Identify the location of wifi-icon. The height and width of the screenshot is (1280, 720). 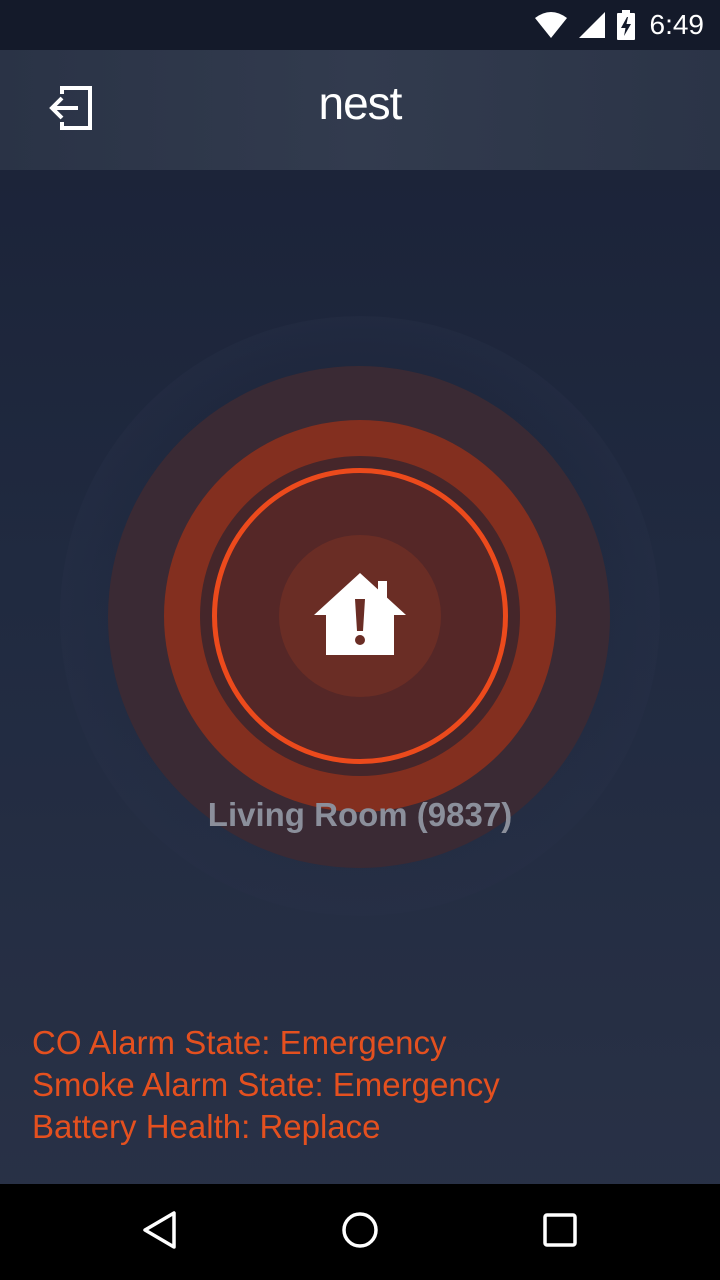
(551, 25).